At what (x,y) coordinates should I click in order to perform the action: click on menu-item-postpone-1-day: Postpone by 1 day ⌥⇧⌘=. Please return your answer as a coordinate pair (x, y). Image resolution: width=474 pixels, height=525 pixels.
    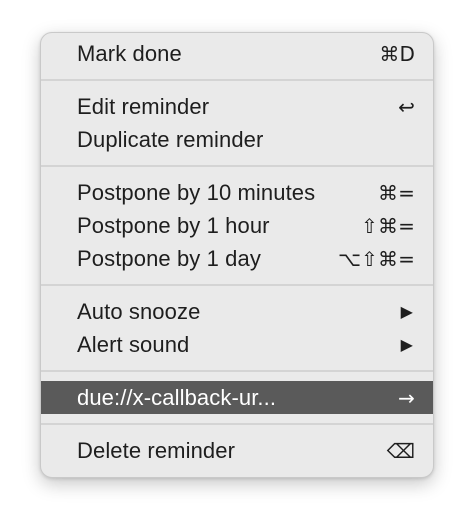
    Looking at the image, I should click on (237, 258).